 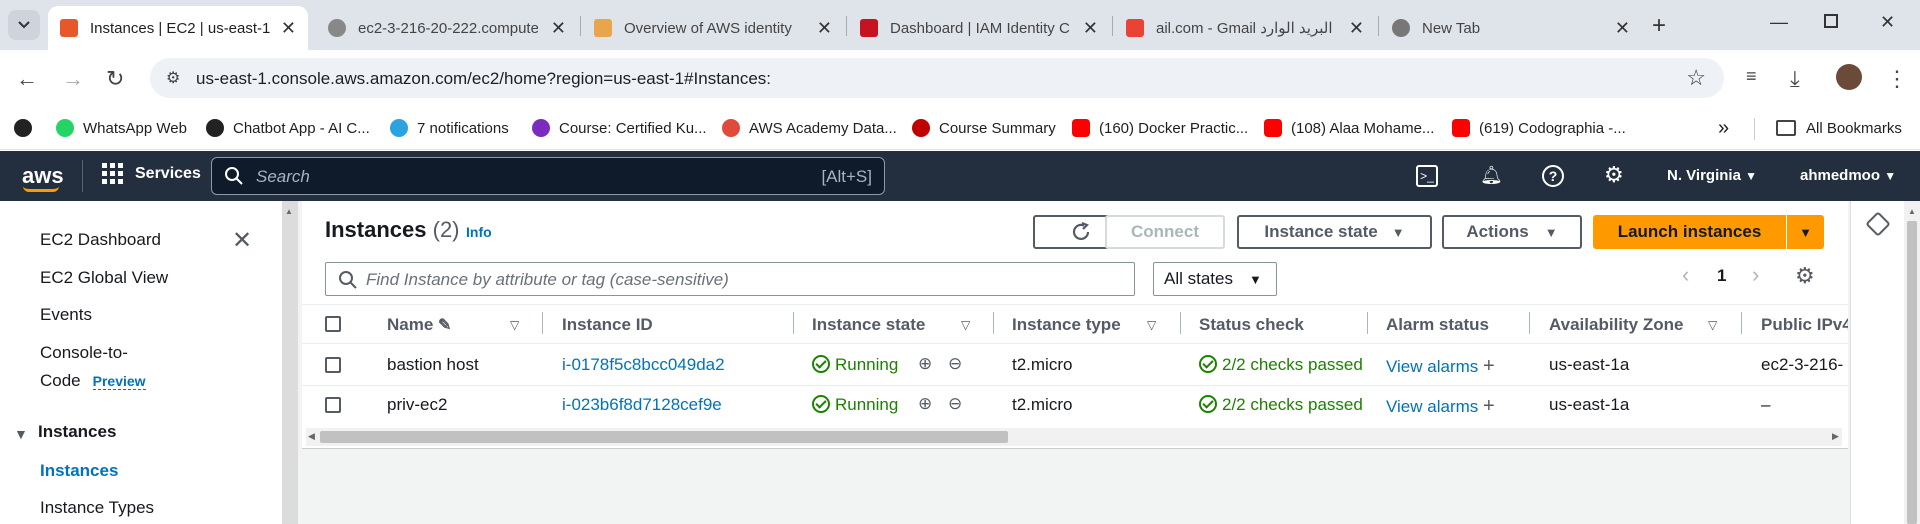 What do you see at coordinates (1614, 175) in the screenshot?
I see `settings-gear-icon: ⚙` at bounding box center [1614, 175].